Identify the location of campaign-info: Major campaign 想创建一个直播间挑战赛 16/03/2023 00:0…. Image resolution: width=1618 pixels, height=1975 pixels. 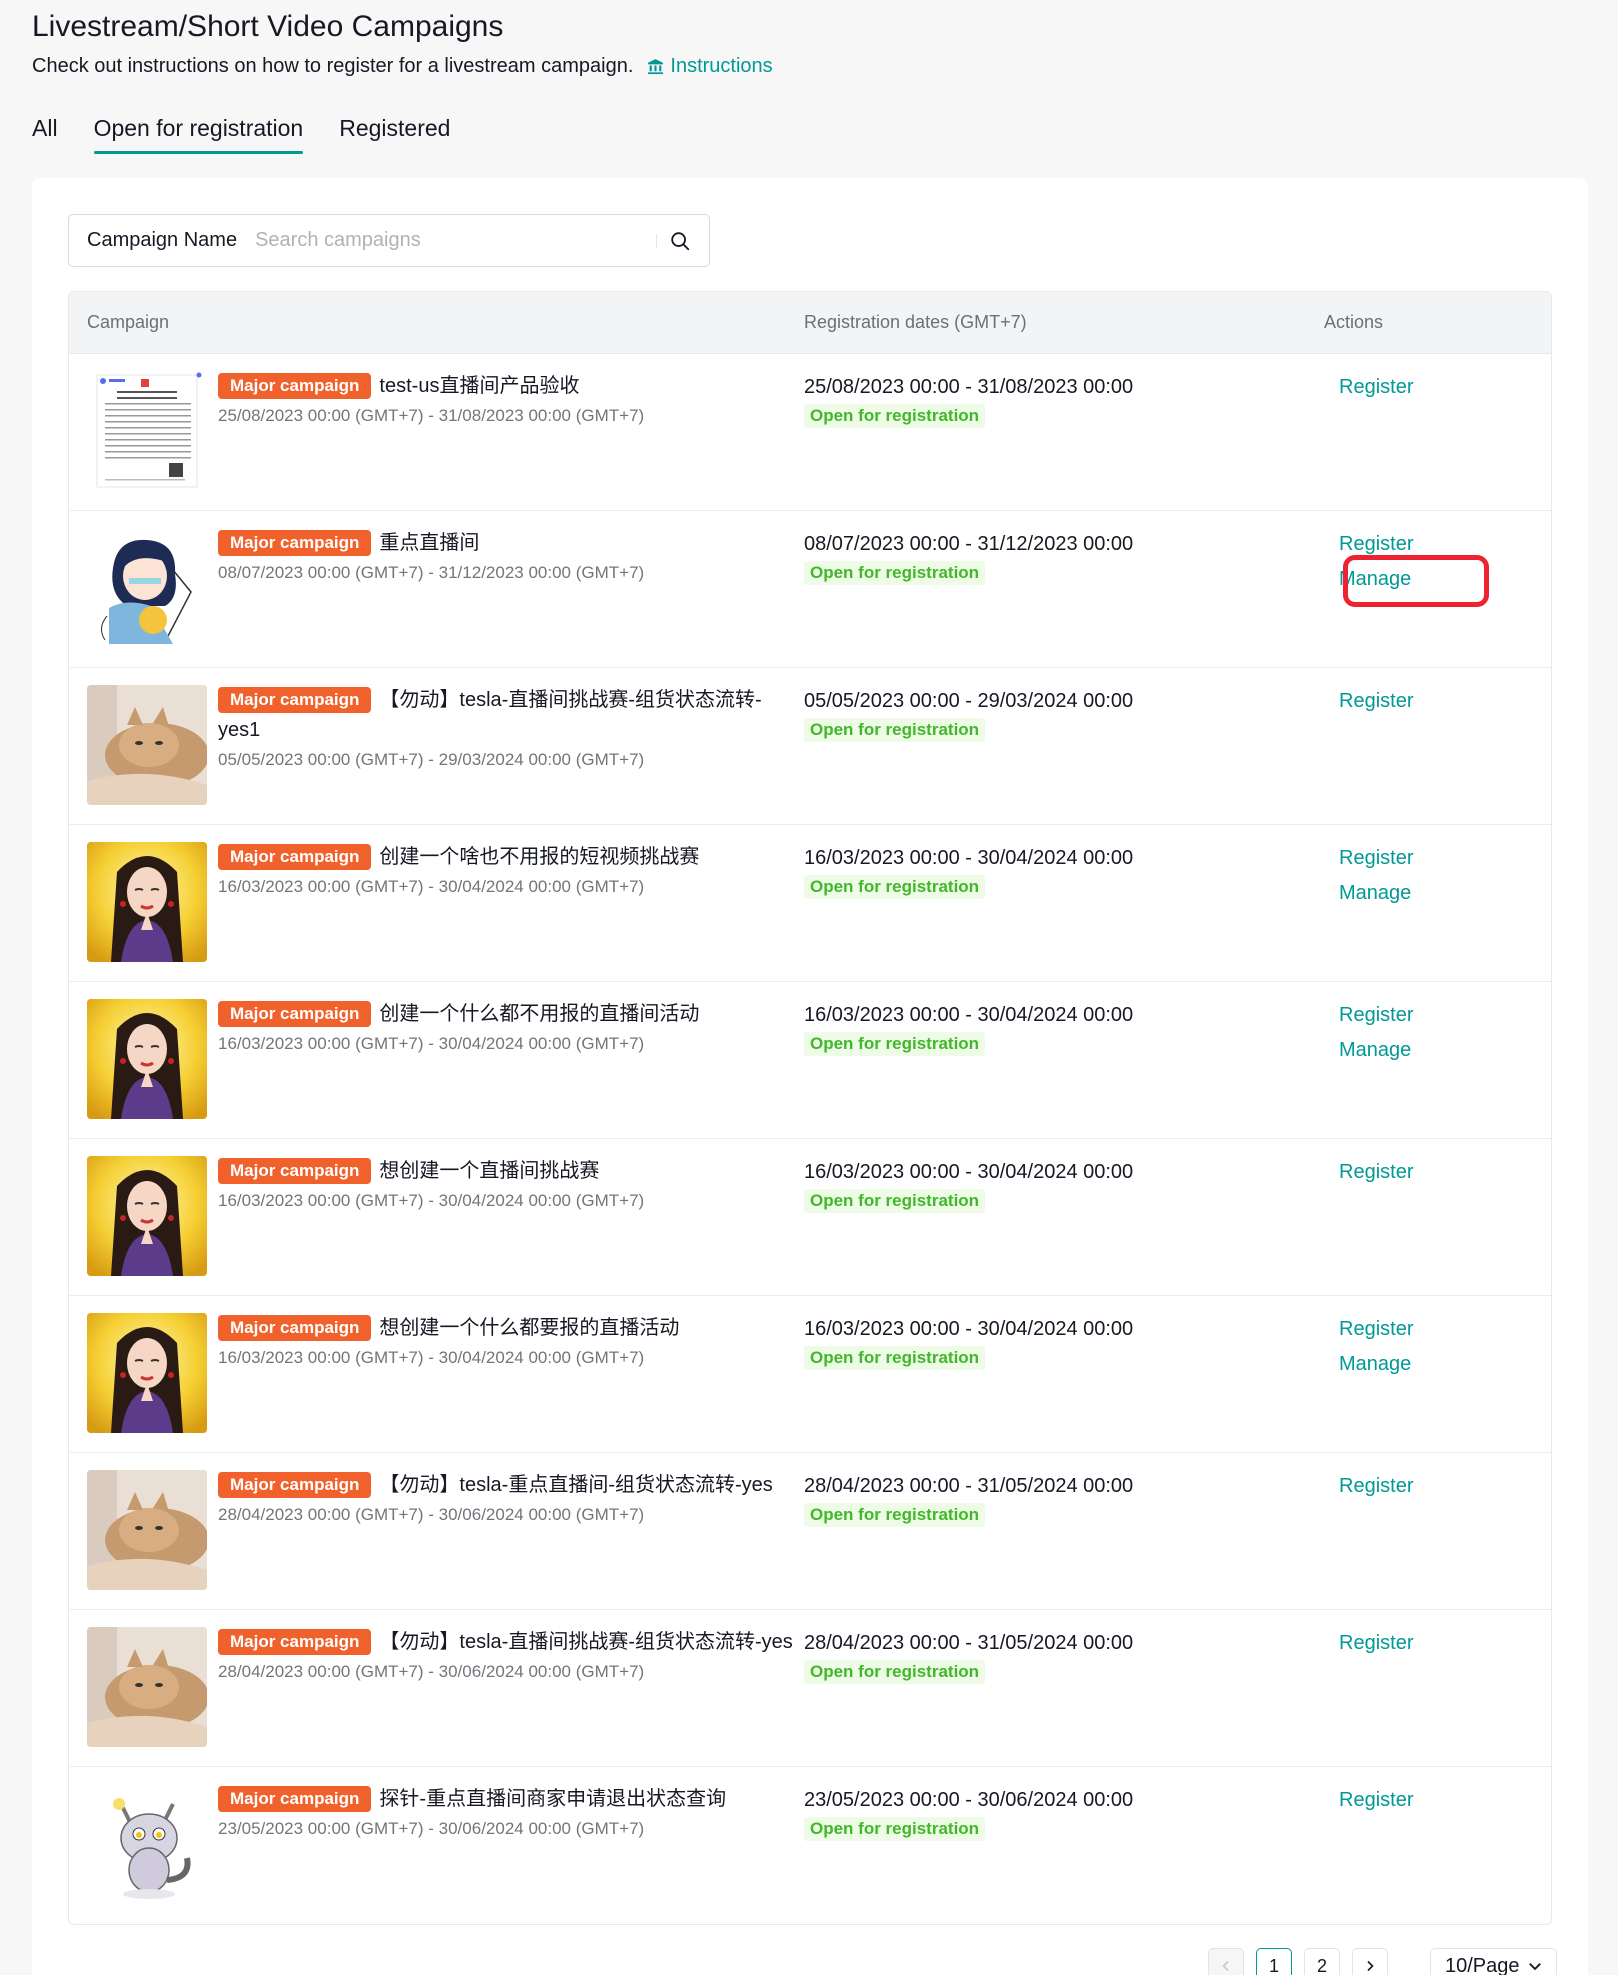
(508, 1225).